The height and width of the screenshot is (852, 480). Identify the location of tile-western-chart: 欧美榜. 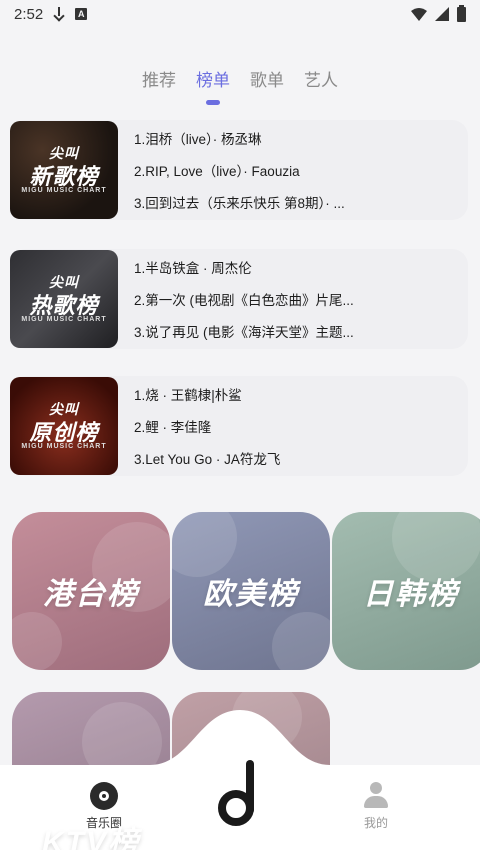
(251, 591).